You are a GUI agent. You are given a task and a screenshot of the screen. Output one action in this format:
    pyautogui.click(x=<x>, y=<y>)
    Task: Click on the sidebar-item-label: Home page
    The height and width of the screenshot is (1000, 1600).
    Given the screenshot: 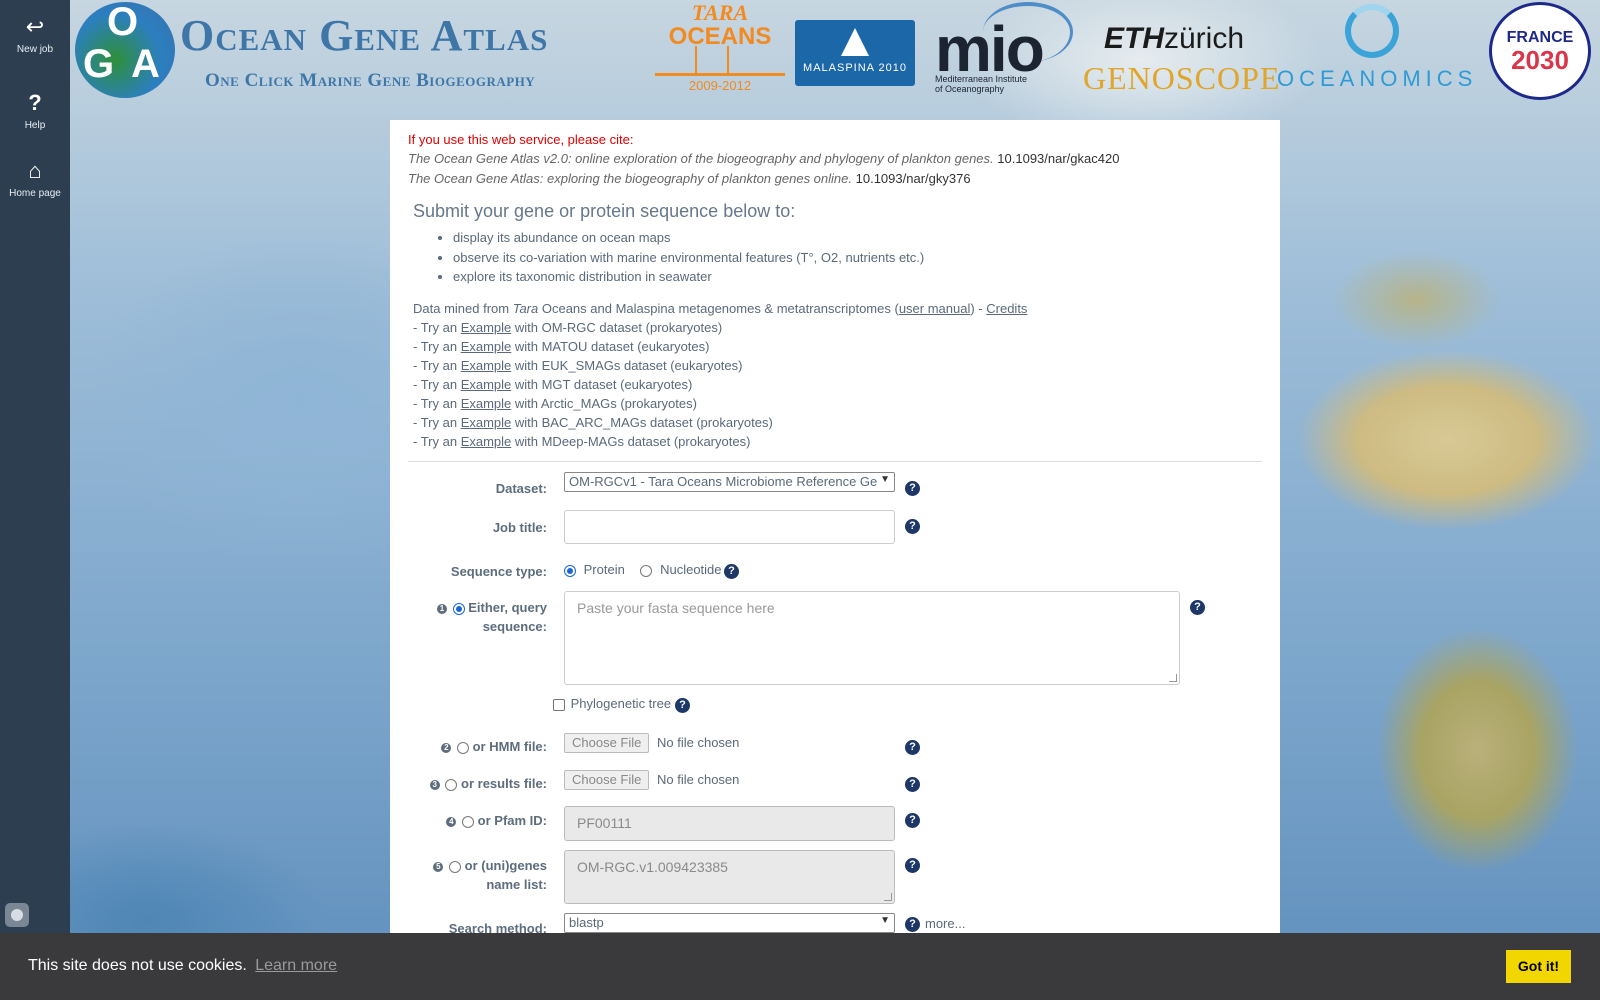 What is the action you would take?
    pyautogui.click(x=35, y=193)
    